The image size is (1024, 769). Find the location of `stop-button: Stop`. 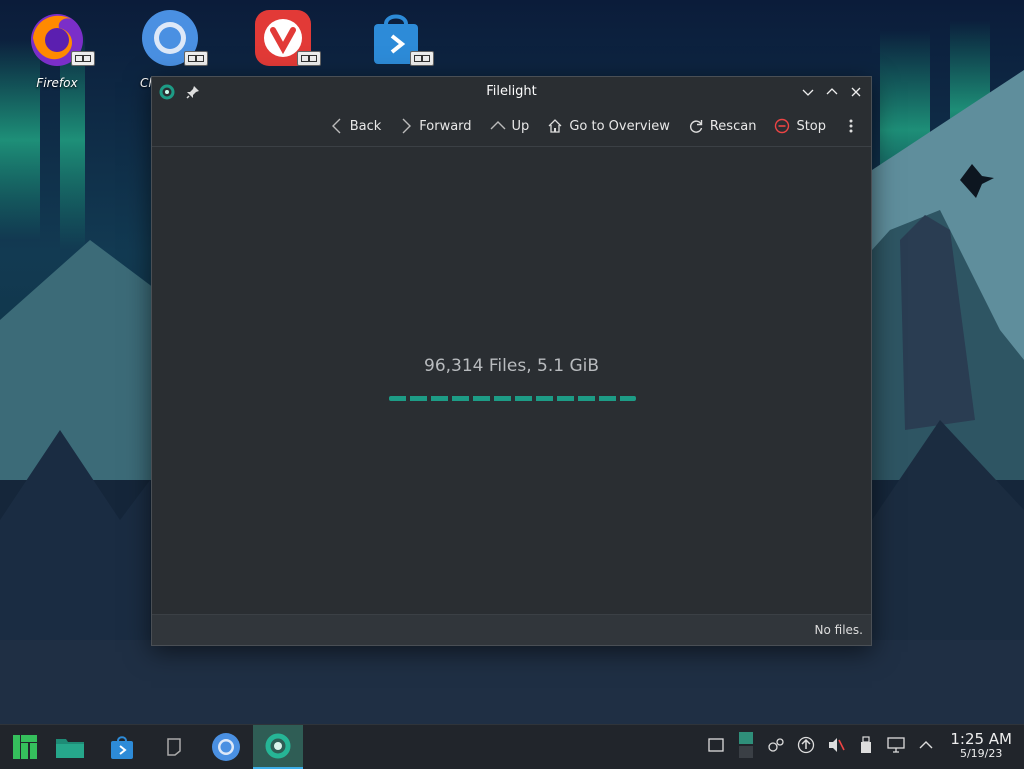

stop-button: Stop is located at coordinates (800, 126).